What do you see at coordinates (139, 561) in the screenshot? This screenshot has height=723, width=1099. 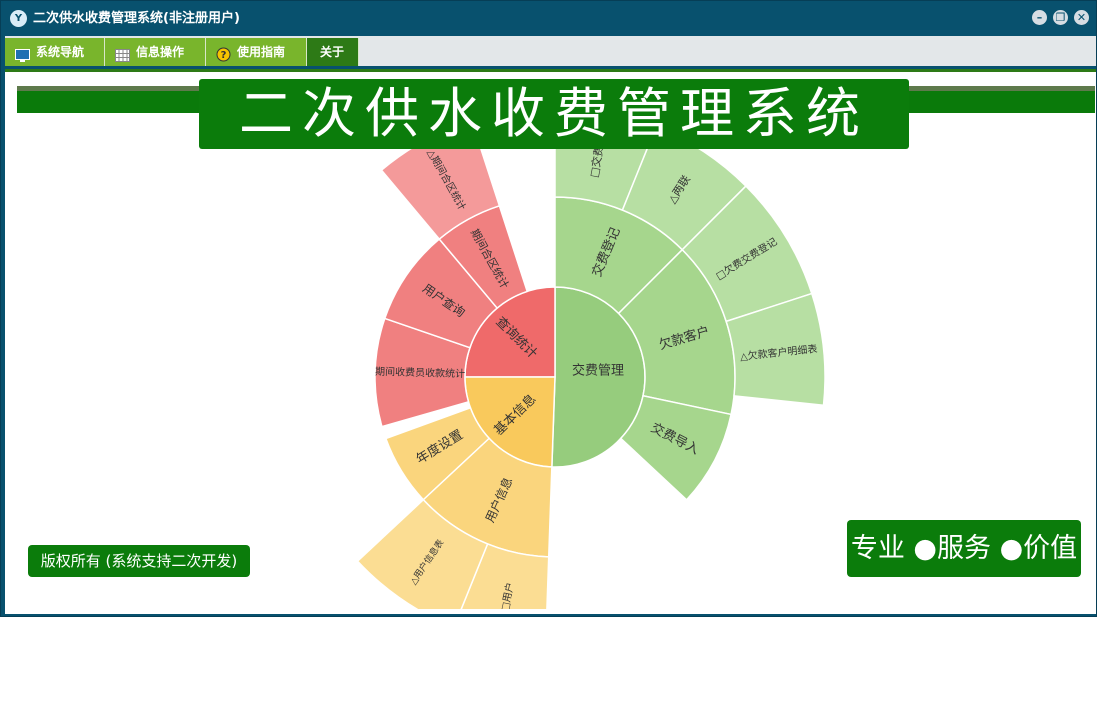 I see `copyright-label: 版权所有 (系统支持二次开发)` at bounding box center [139, 561].